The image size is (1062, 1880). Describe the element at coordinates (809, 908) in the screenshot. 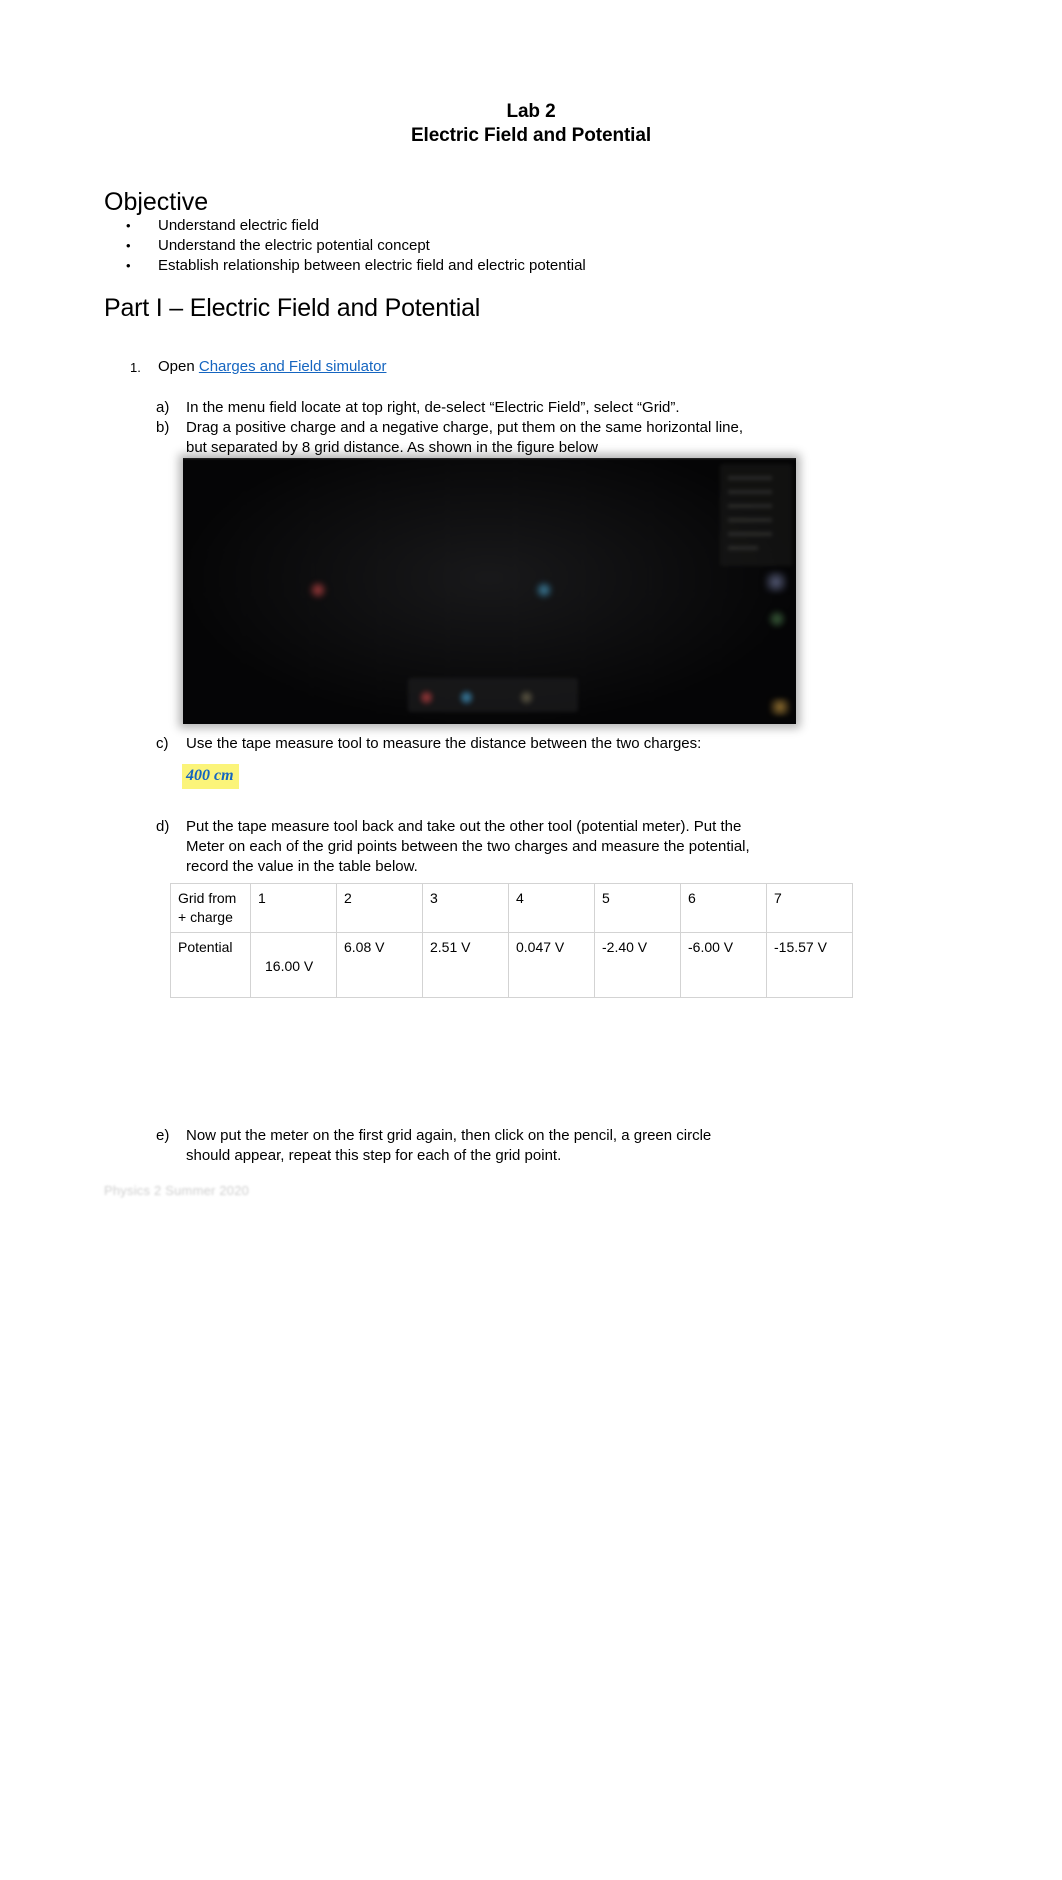

I see `grid-number-cell: 7` at that location.